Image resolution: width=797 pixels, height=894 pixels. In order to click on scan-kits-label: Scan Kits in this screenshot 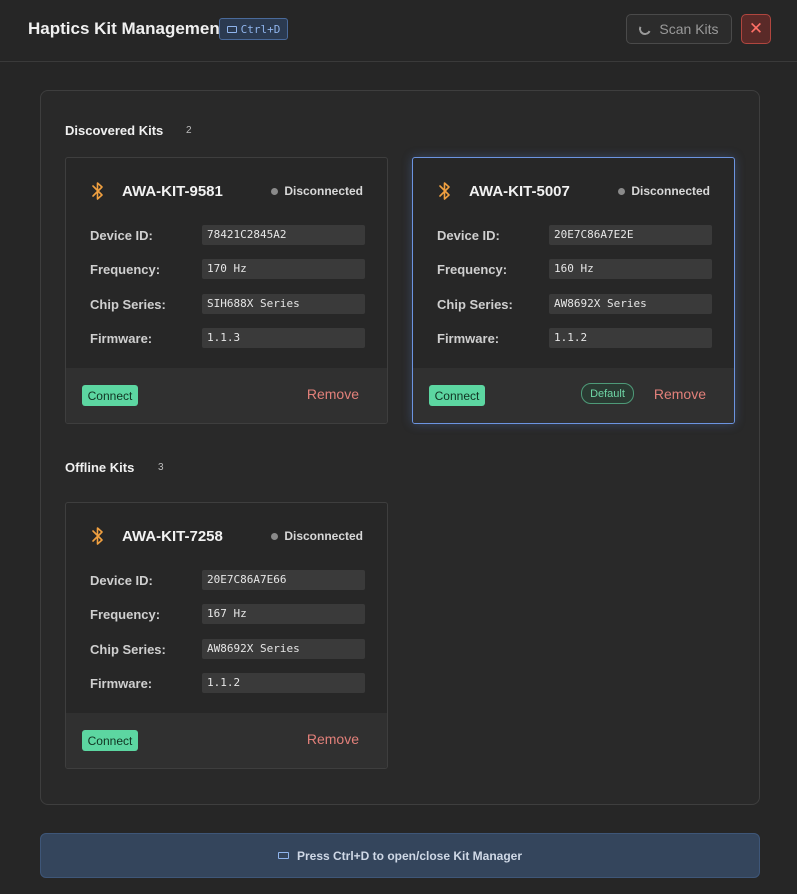, I will do `click(689, 29)`.